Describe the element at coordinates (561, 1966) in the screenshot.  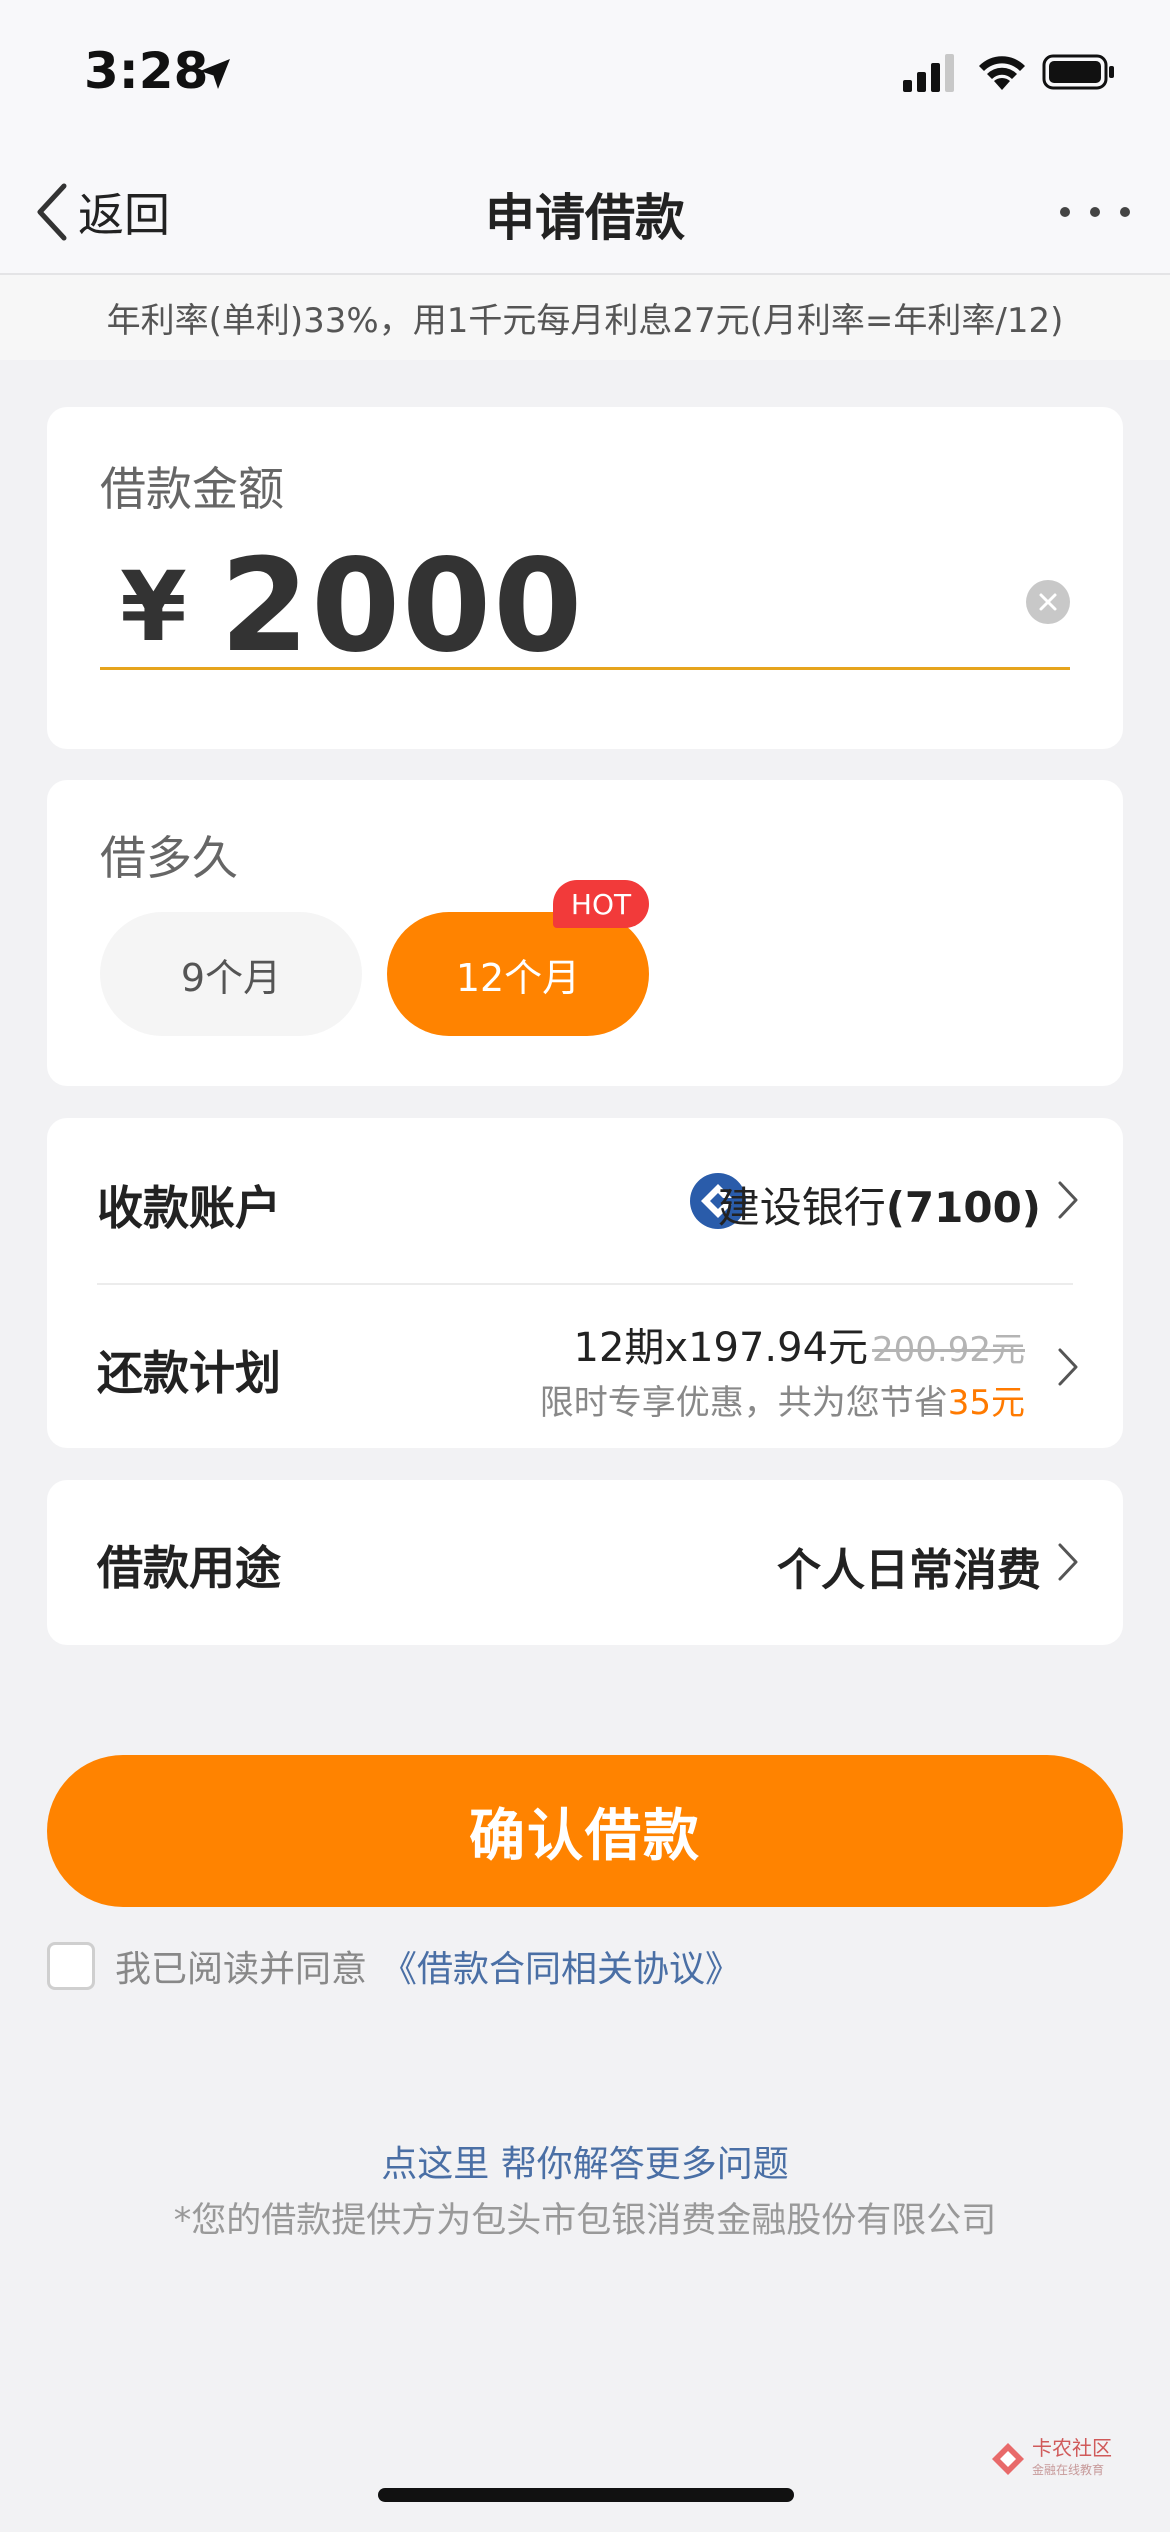
I see `agreement-link: 《借款合同相关协议》` at that location.